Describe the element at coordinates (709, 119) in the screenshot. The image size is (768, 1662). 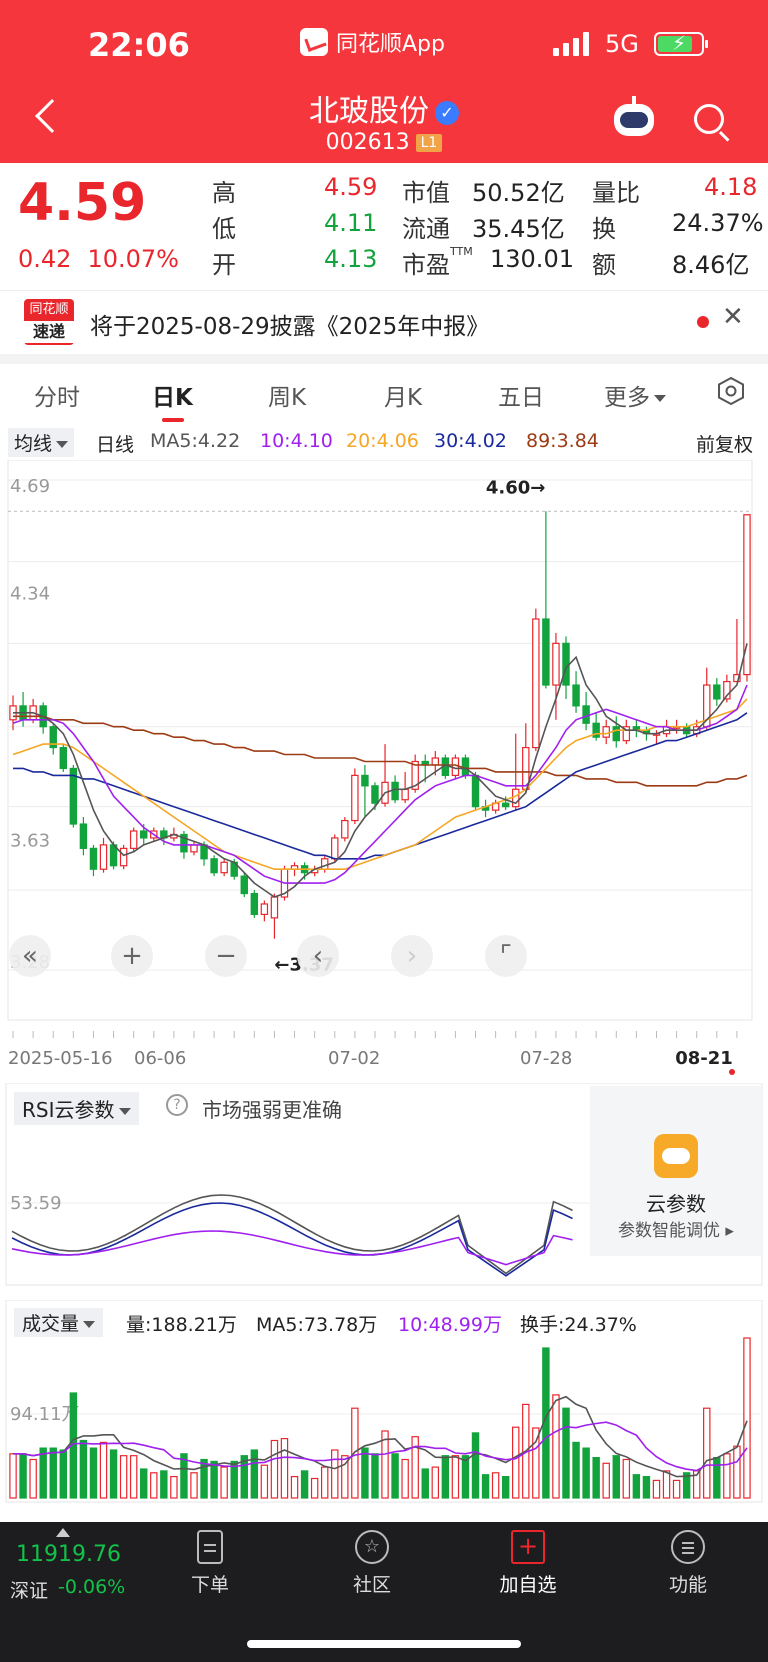
I see `search-icon` at that location.